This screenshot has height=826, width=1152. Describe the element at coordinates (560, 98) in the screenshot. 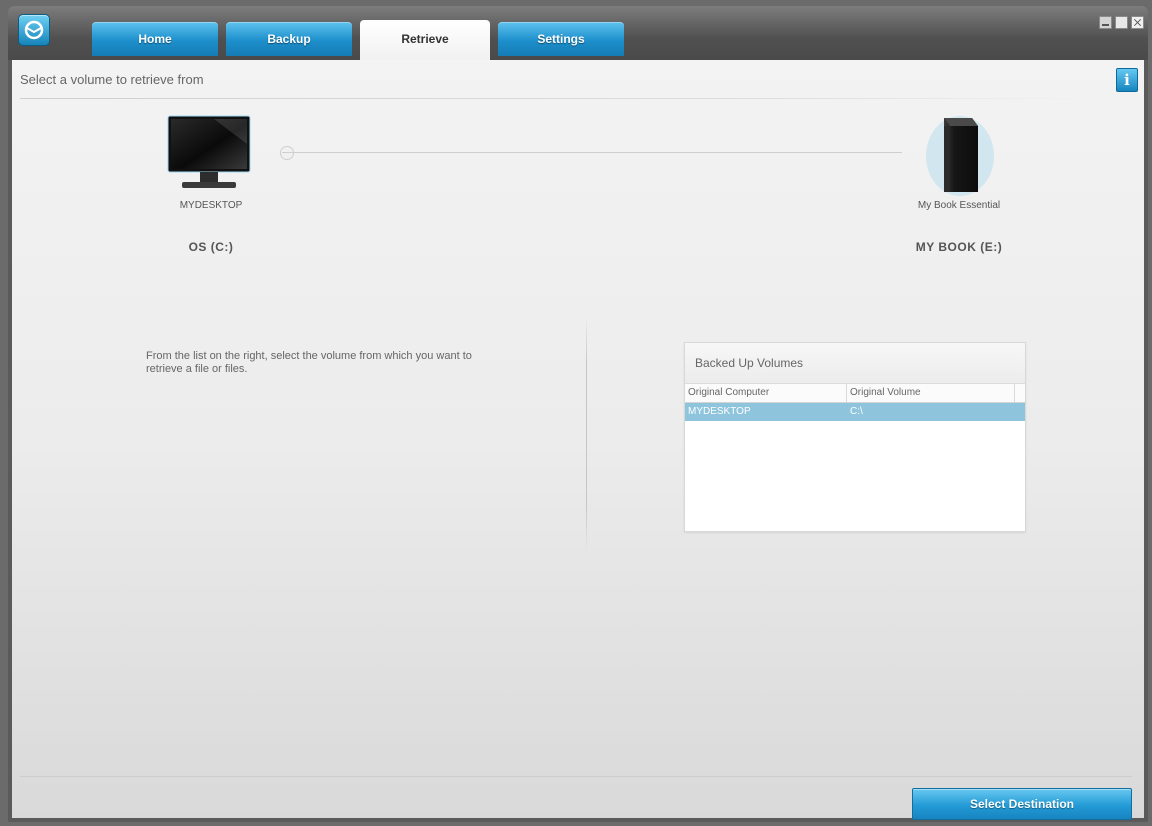

I see `title-divider` at that location.